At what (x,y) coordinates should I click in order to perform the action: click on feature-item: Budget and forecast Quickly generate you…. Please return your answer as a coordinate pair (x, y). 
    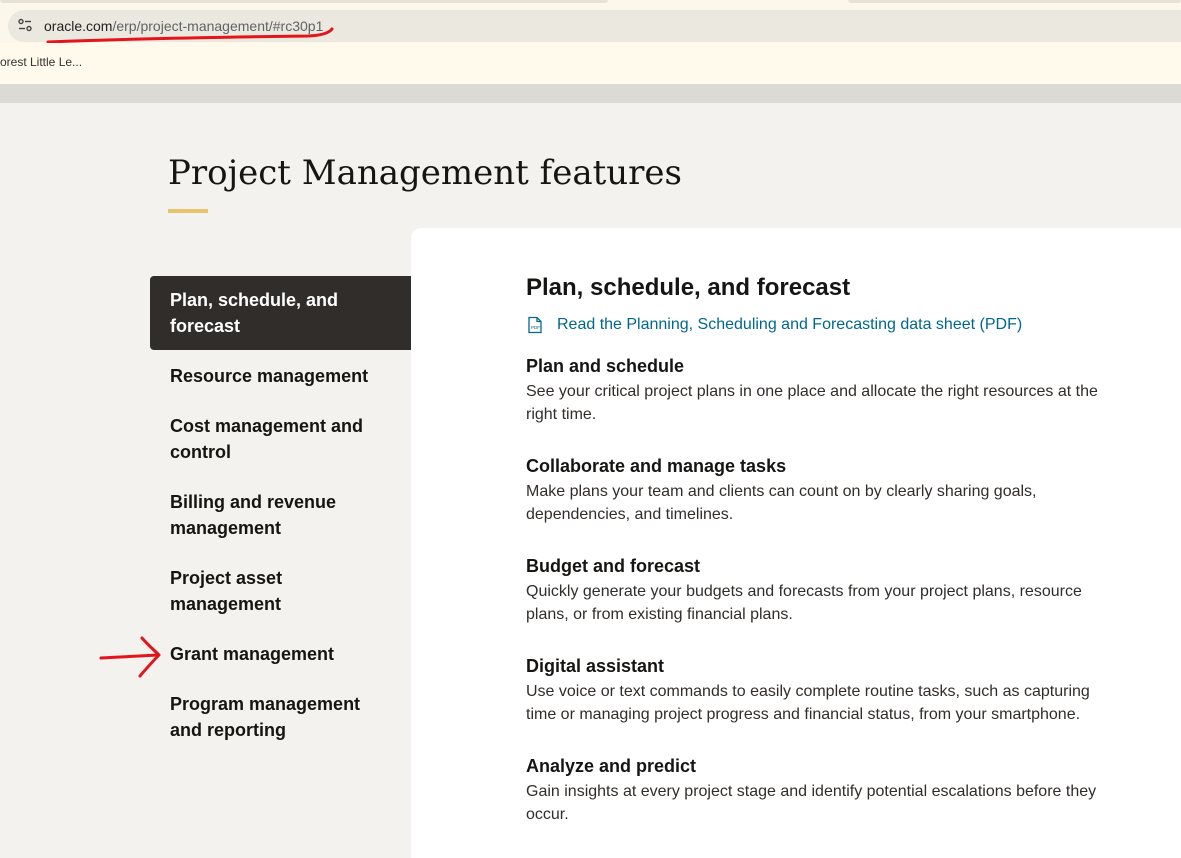
    Looking at the image, I should click on (821, 590).